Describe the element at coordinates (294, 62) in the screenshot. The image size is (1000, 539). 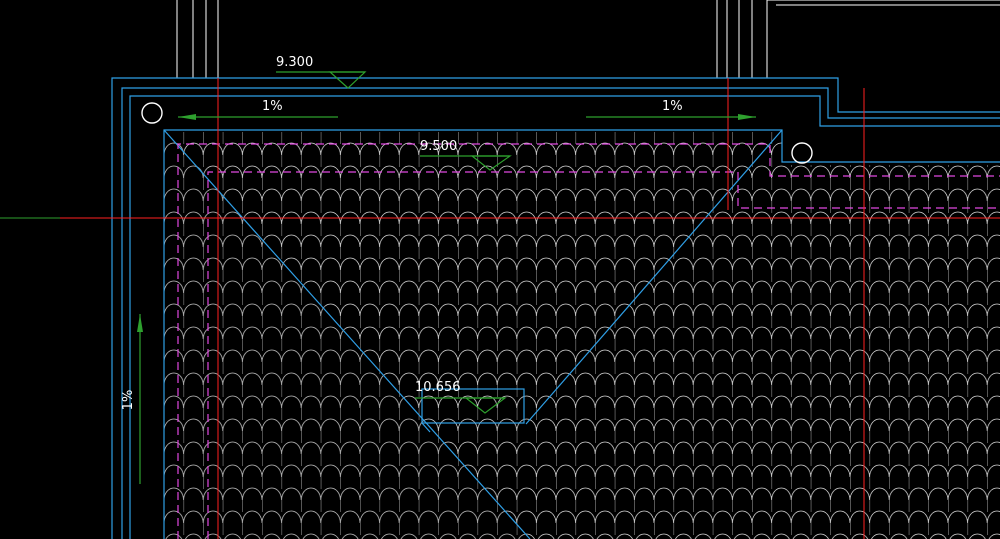
I see `elevation-label-9300: 9.300` at that location.